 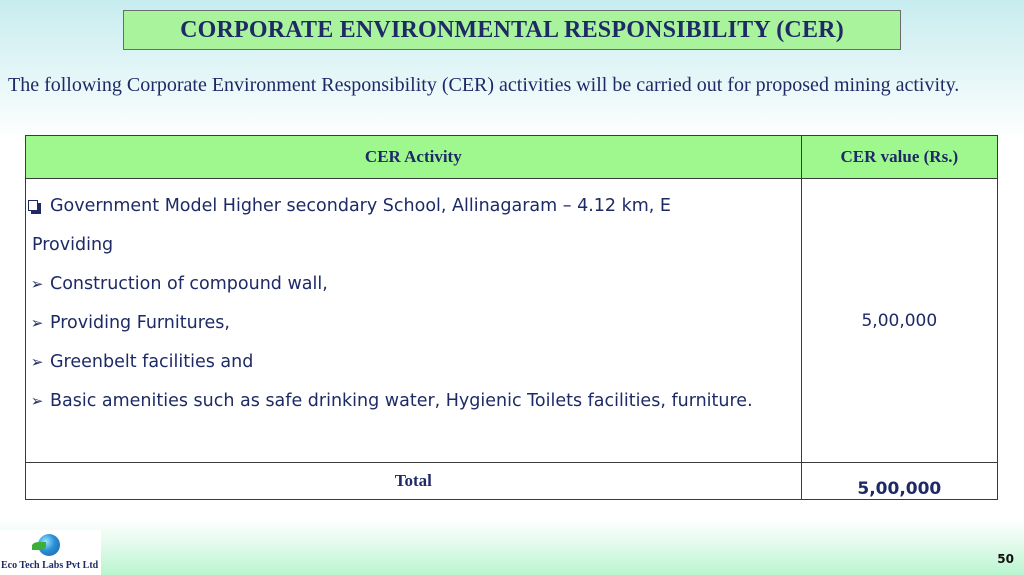 What do you see at coordinates (73, 245) in the screenshot?
I see `activity-line-text: Providing` at bounding box center [73, 245].